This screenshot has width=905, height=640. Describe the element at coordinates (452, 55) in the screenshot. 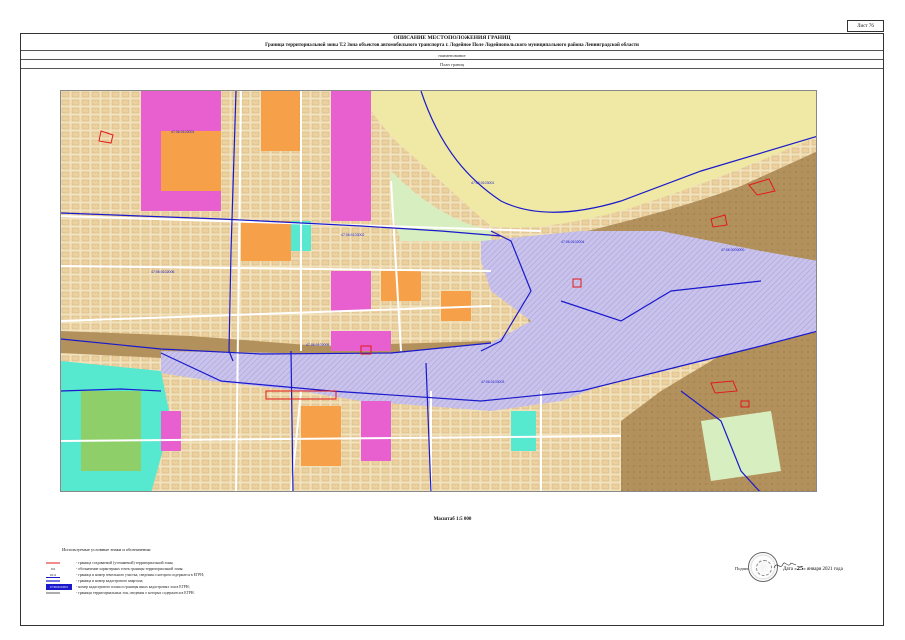

I see `header-name-caption: наименование` at that location.